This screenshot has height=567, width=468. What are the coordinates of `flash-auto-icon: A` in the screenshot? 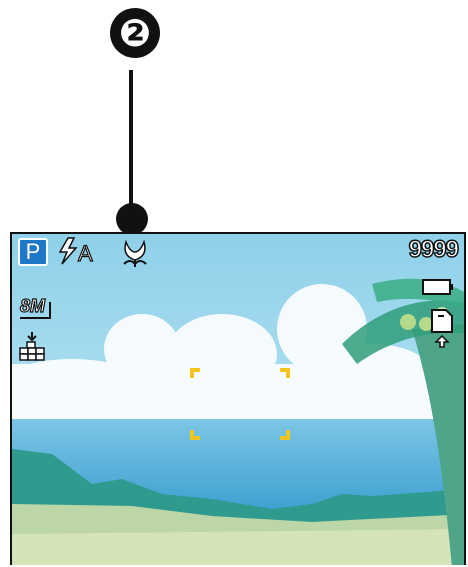 It's located at (80, 253).